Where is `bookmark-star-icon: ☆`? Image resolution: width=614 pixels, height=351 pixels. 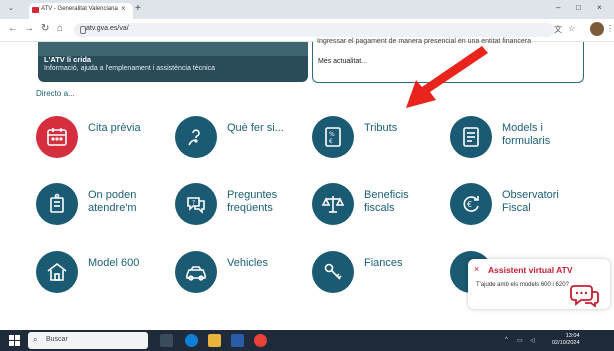 bookmark-star-icon: ☆ is located at coordinates (571, 28).